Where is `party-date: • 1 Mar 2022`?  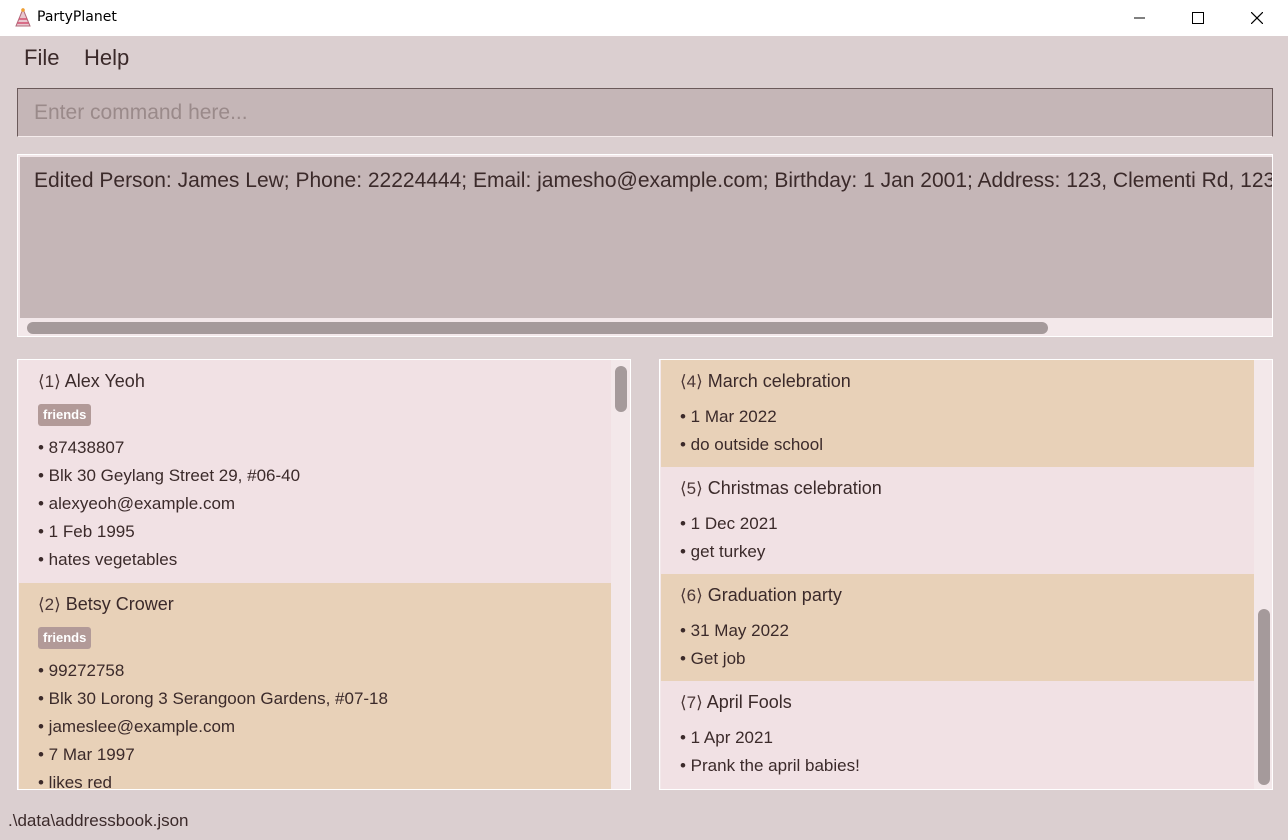 party-date: • 1 Mar 2022 is located at coordinates (728, 416).